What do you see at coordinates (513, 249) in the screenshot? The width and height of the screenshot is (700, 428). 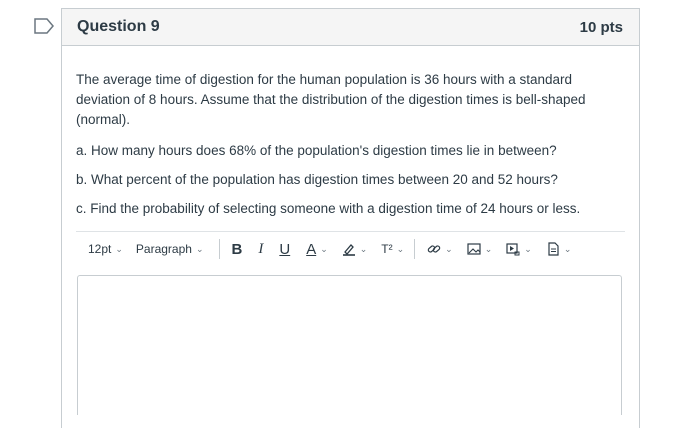 I see `media-icon` at bounding box center [513, 249].